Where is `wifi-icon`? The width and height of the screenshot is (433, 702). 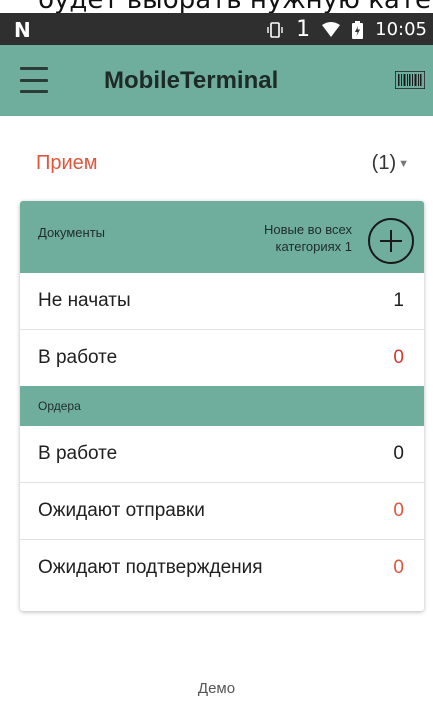
wifi-icon is located at coordinates (331, 29).